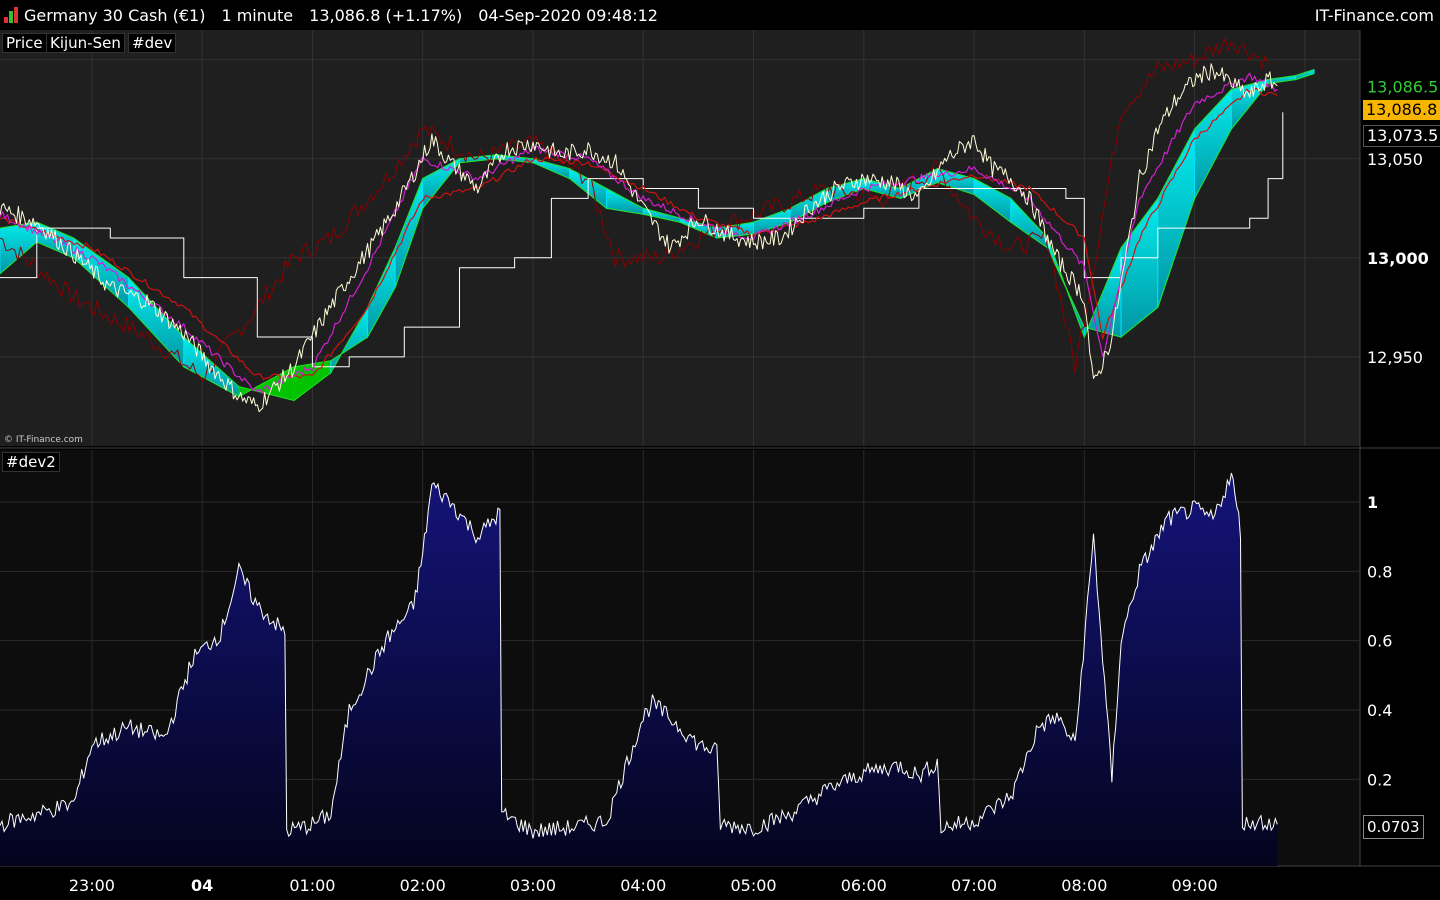  Describe the element at coordinates (92, 885) in the screenshot. I see `time-tick-label: 23:00` at that location.